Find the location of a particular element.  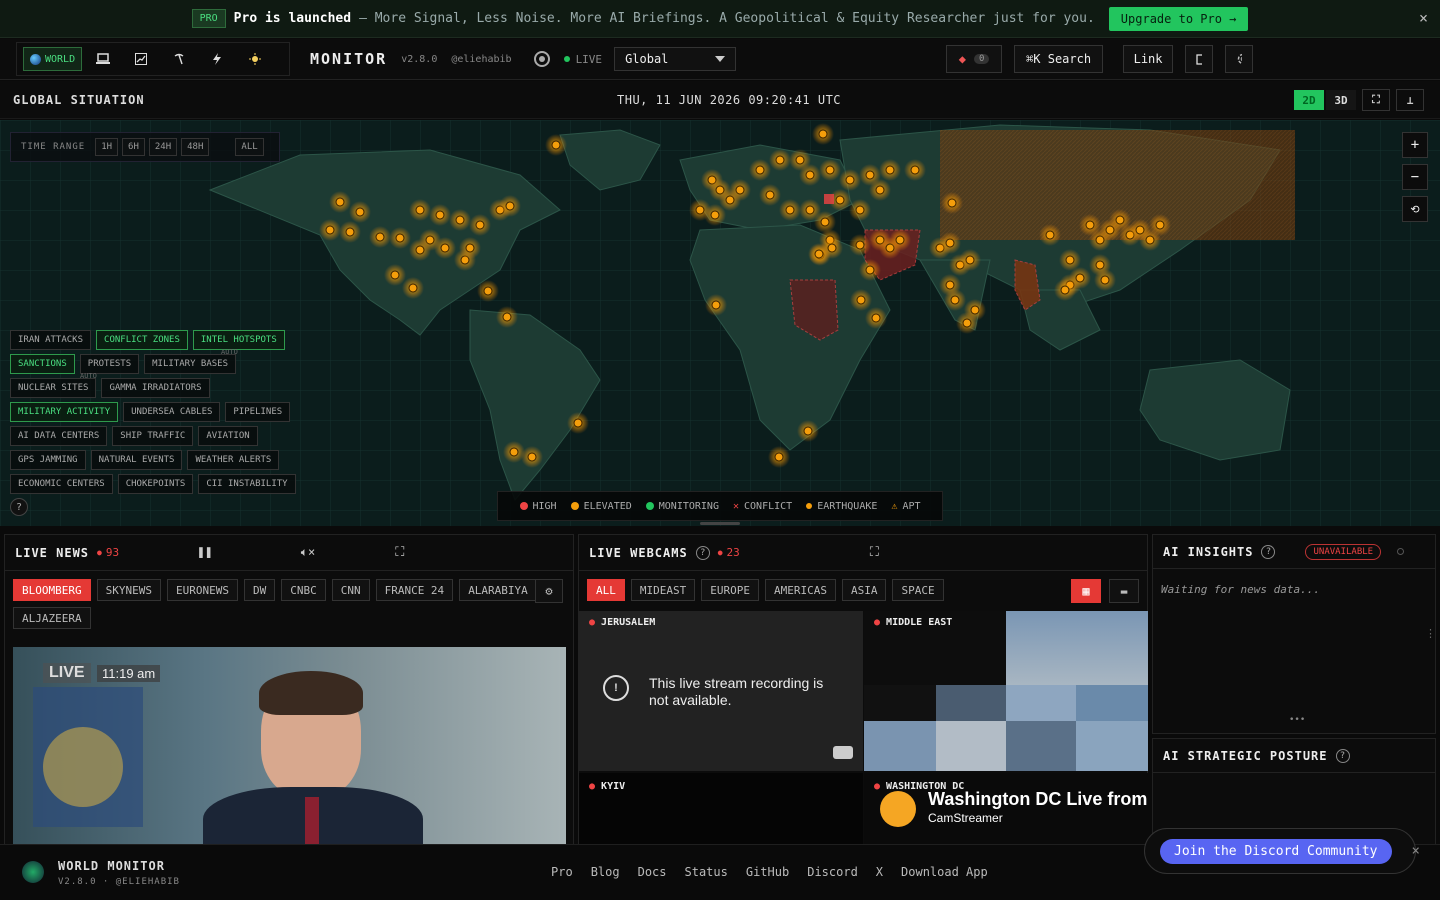

search-button: ⌘K Search is located at coordinates (1059, 59).